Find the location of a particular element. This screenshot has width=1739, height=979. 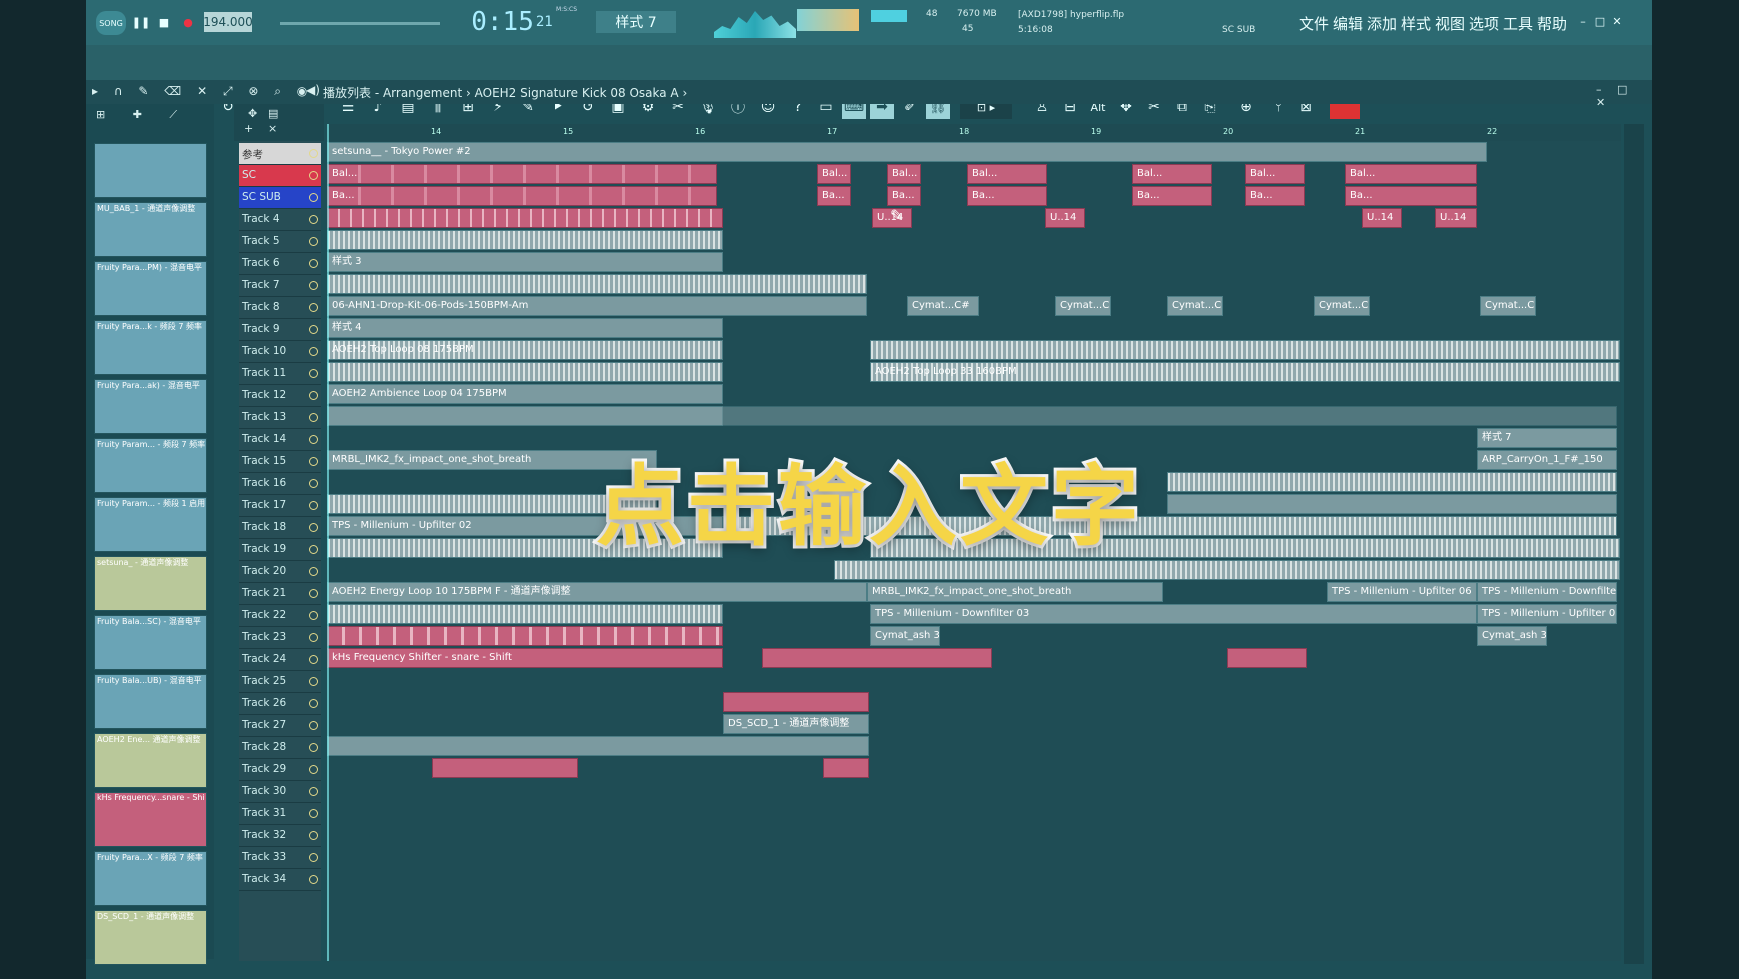

track-header: Track 20 is located at coordinates (280, 572).